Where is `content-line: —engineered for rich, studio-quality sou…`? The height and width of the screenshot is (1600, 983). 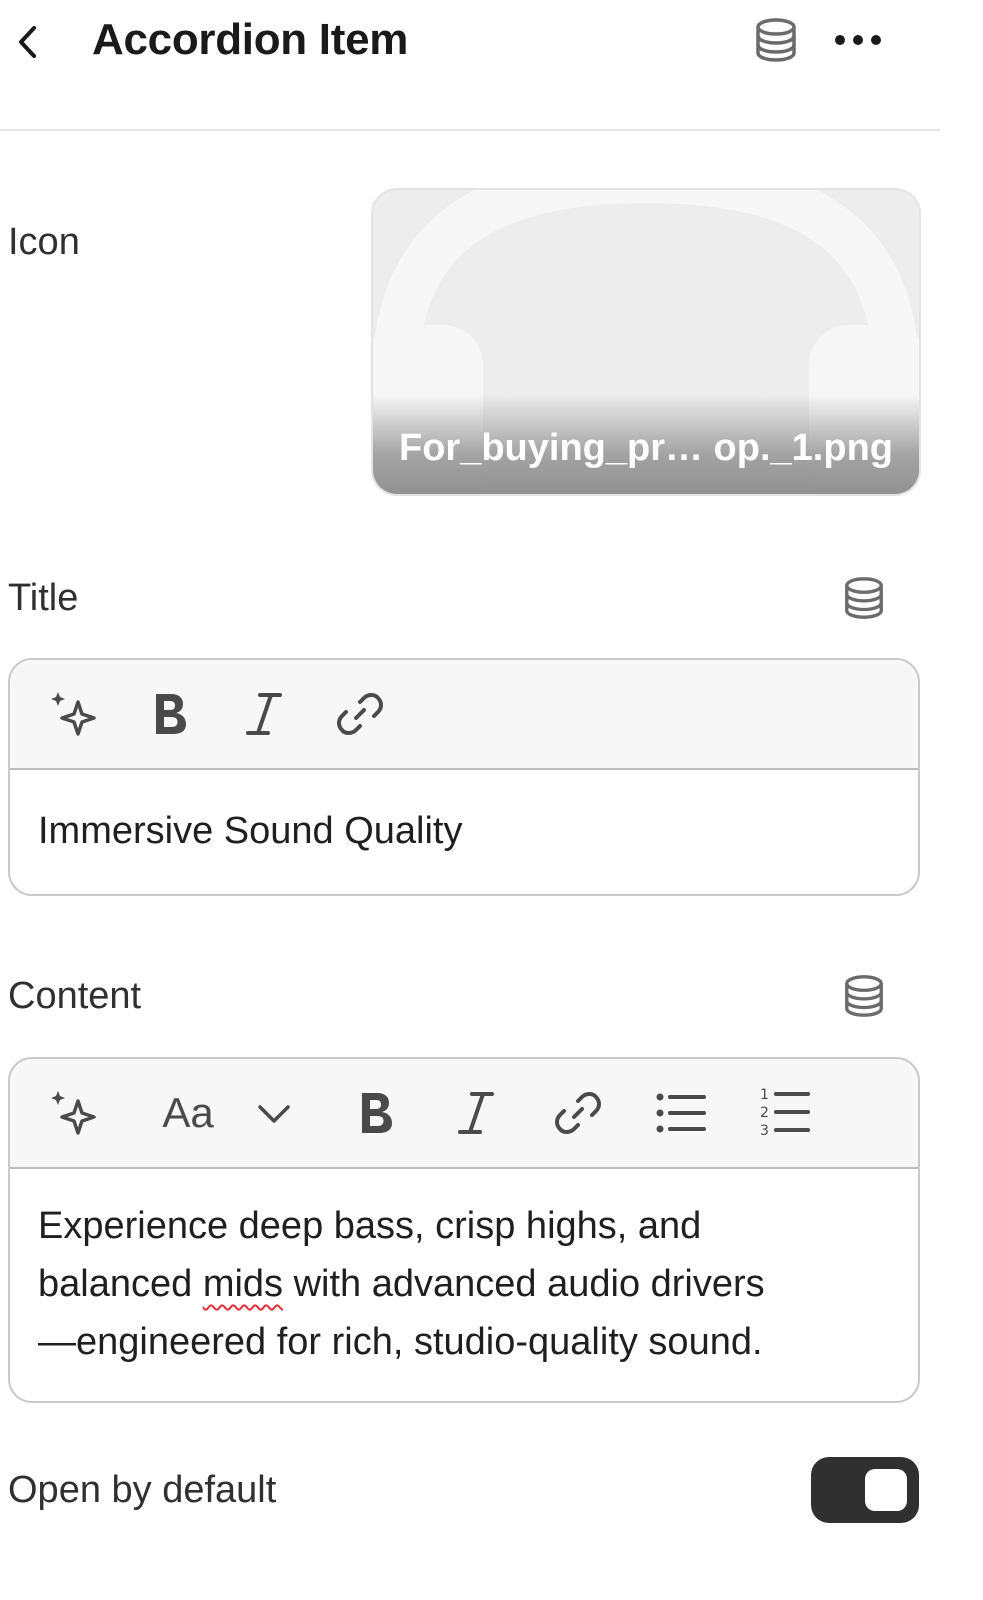 content-line: —engineered for rich, studio-quality sou… is located at coordinates (400, 1342).